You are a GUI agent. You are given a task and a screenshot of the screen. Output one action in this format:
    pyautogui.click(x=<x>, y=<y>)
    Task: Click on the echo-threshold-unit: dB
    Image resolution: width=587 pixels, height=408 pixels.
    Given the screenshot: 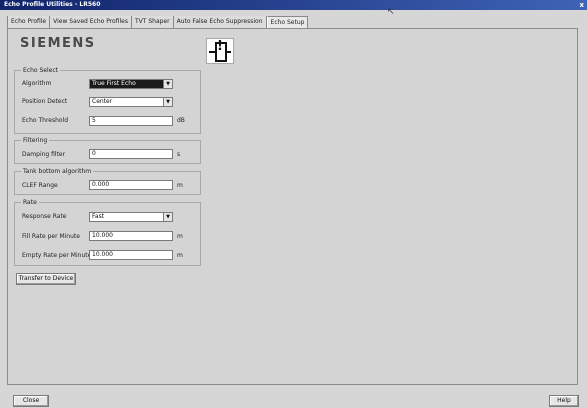 What is the action you would take?
    pyautogui.click(x=181, y=120)
    